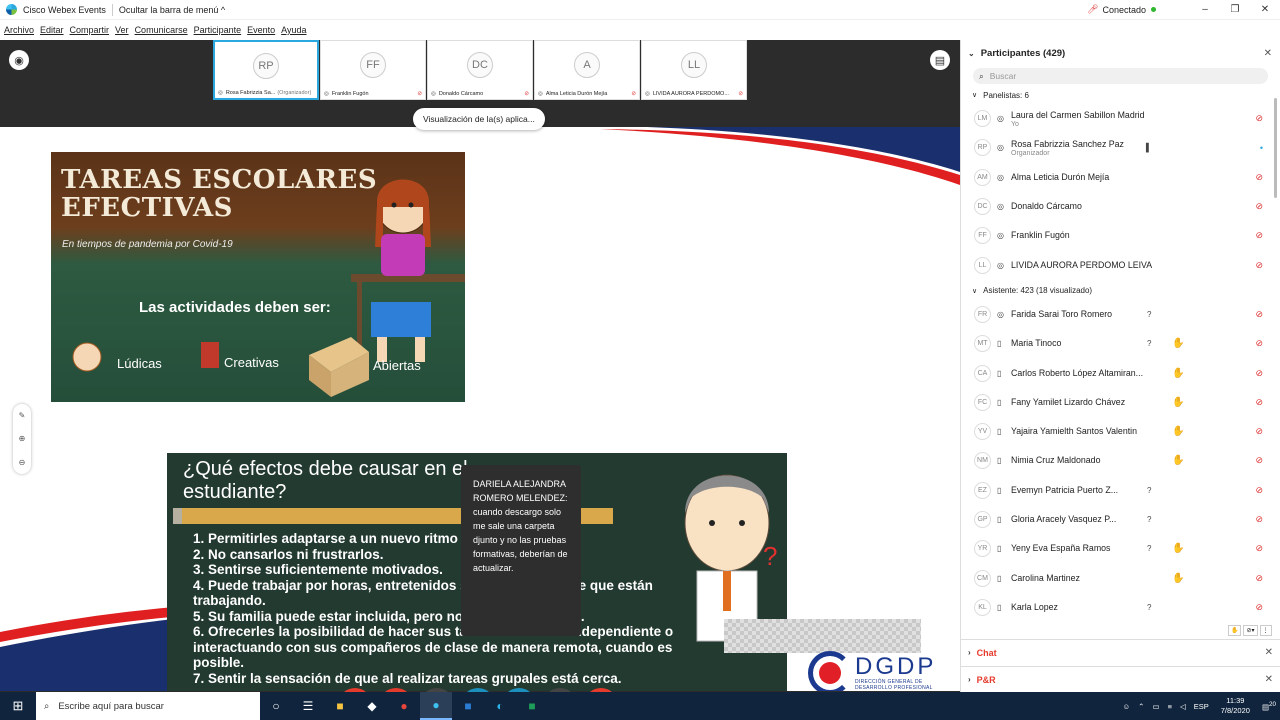 The height and width of the screenshot is (720, 1280). What do you see at coordinates (276, 706) in the screenshot?
I see `cortana-icon: ○` at bounding box center [276, 706].